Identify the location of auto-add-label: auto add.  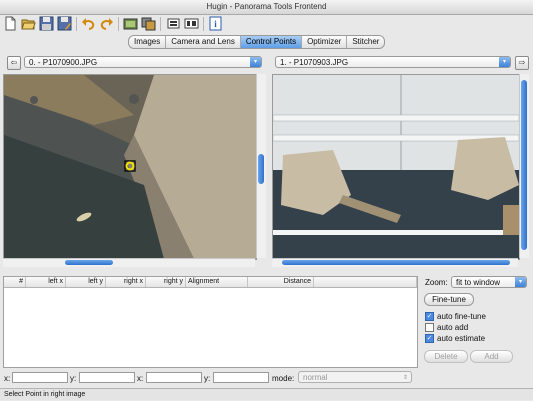
(453, 327).